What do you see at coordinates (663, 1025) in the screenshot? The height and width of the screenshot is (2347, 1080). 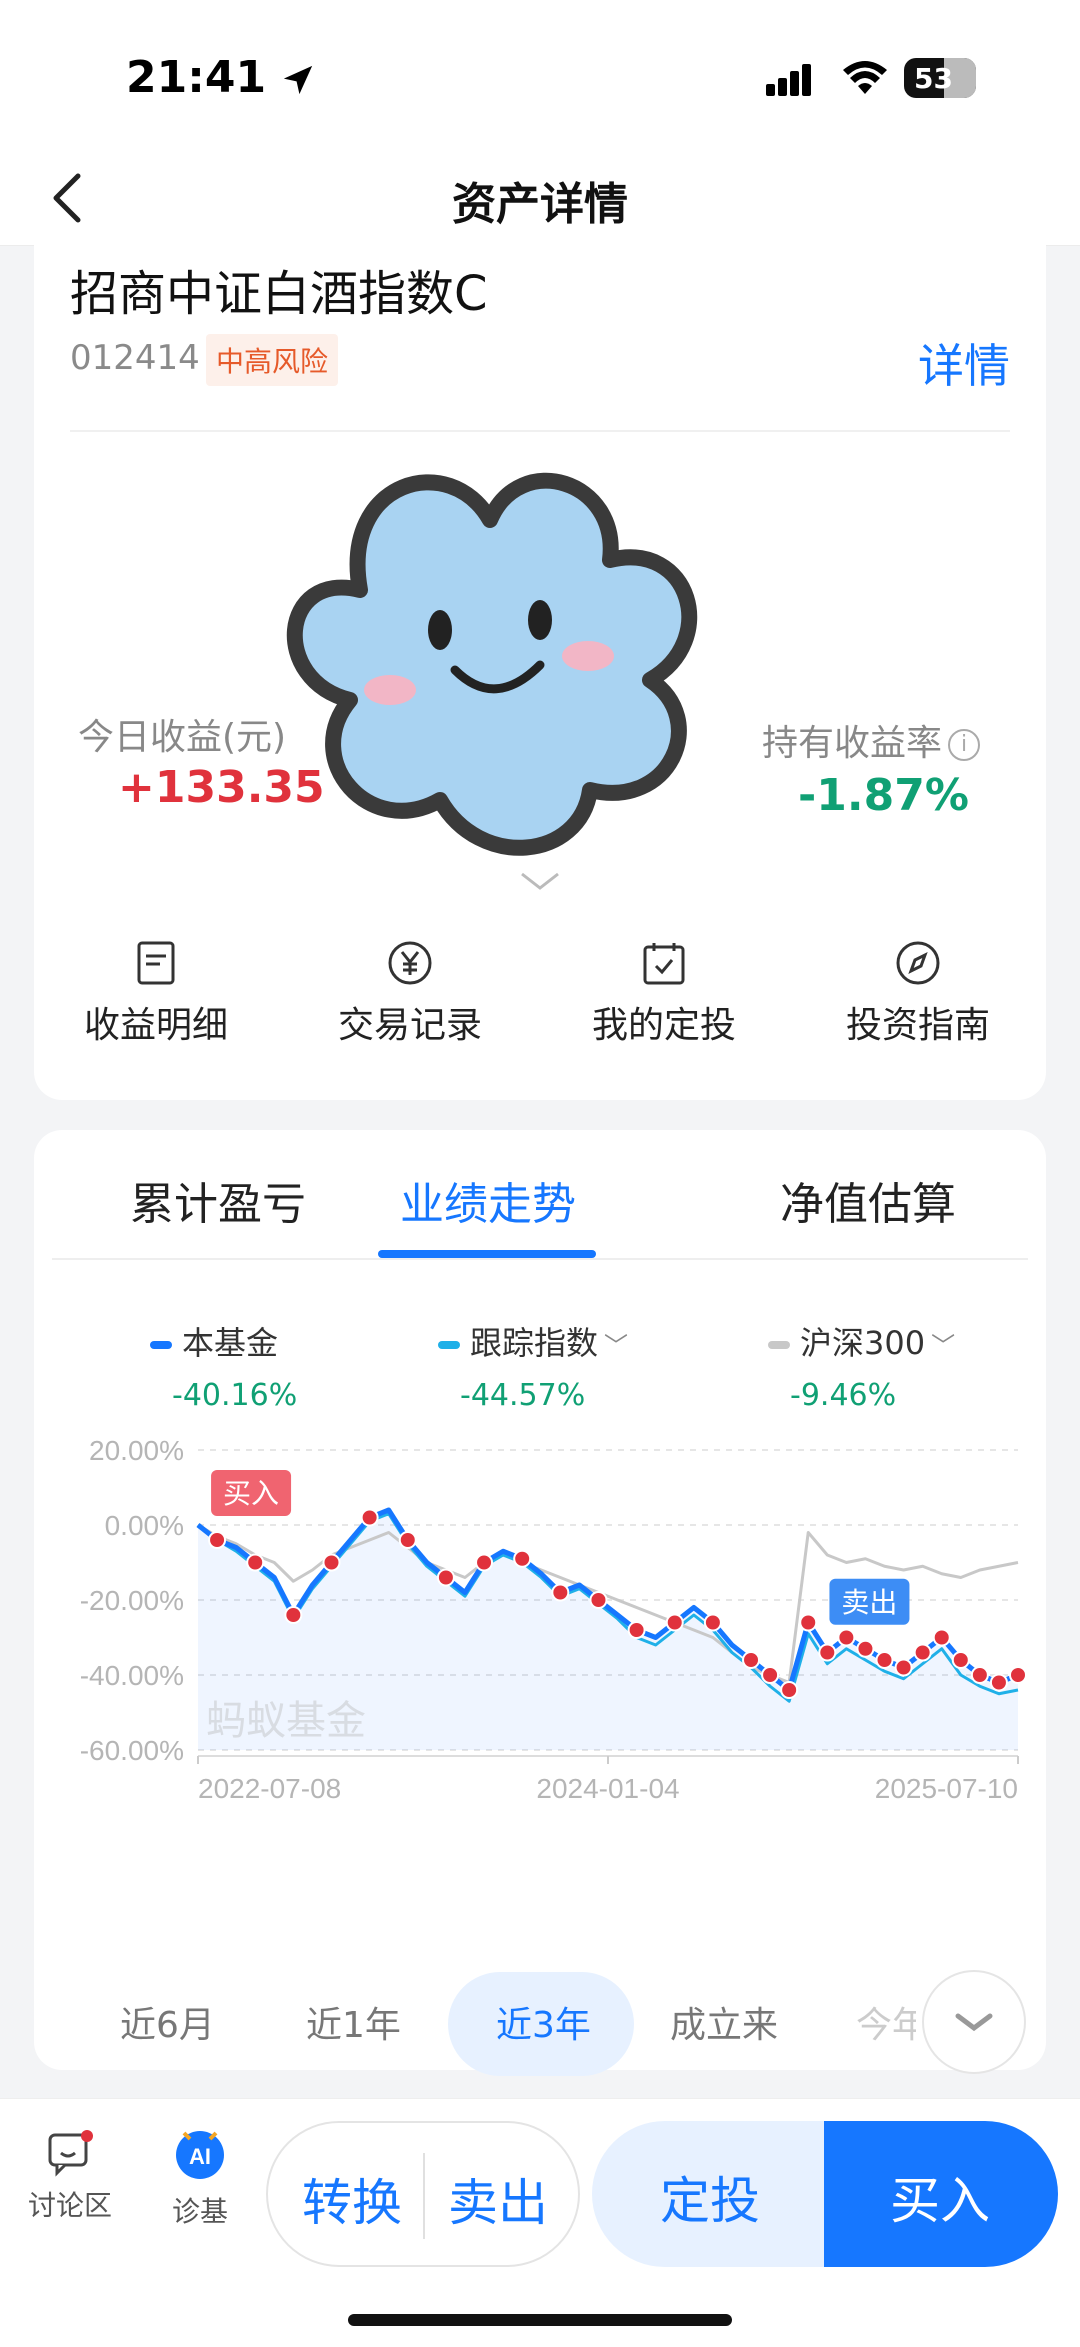 I see `quick-action-label: 我的定投` at bounding box center [663, 1025].